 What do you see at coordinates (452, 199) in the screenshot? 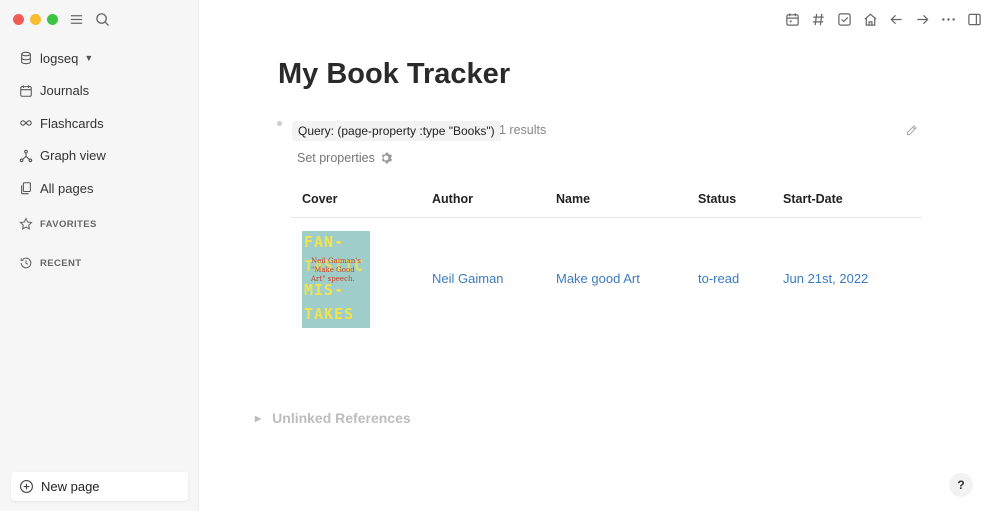
I see `column-header-author: Author` at bounding box center [452, 199].